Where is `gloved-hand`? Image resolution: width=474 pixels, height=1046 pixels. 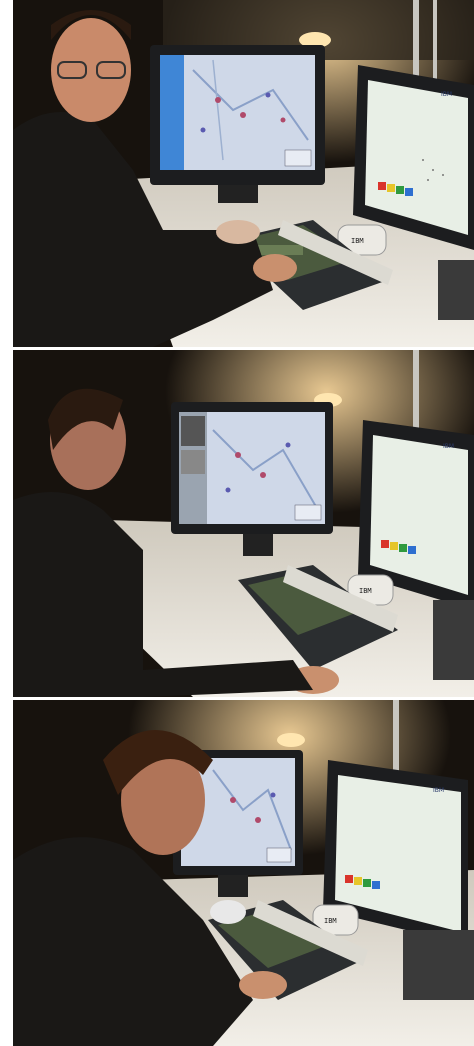
gloved-hand is located at coordinates (228, 912).